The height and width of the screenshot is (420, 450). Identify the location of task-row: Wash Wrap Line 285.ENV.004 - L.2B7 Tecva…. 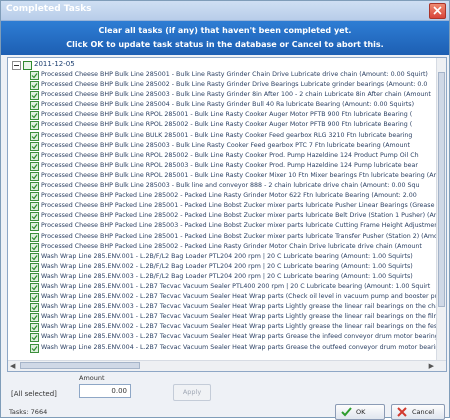
(233, 348).